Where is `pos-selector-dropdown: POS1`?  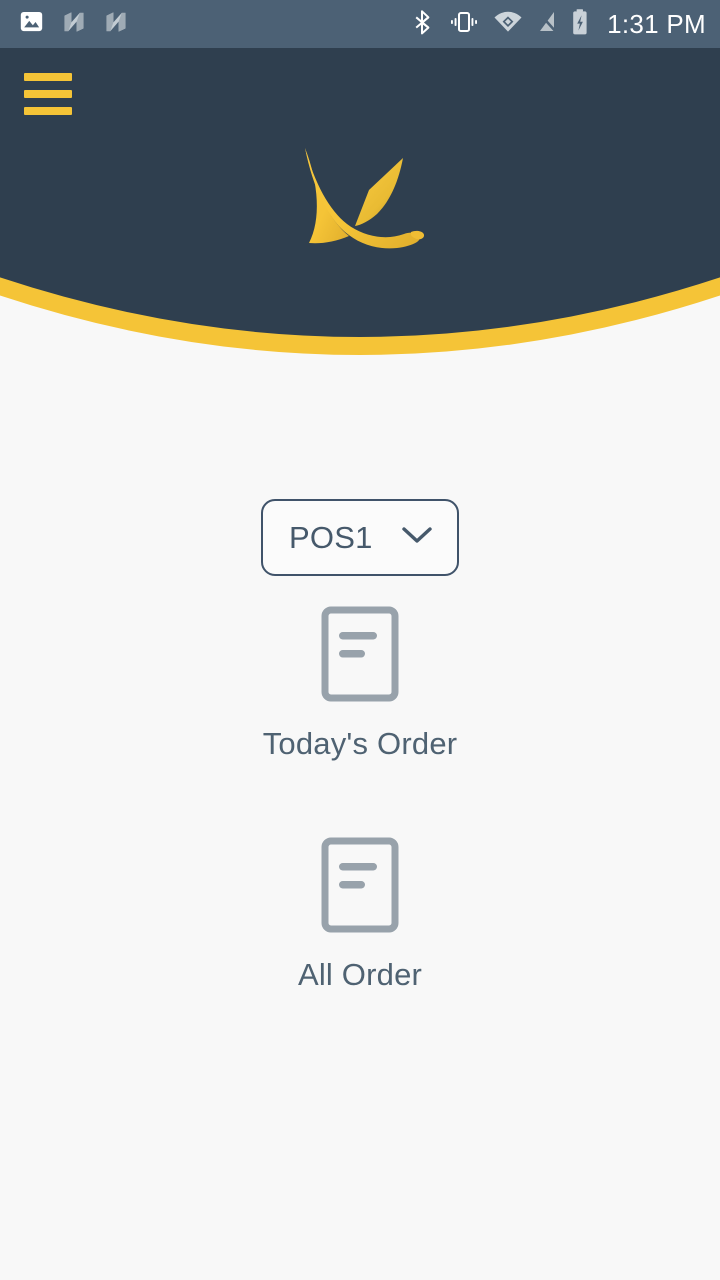
pos-selector-dropdown: POS1 is located at coordinates (360, 537).